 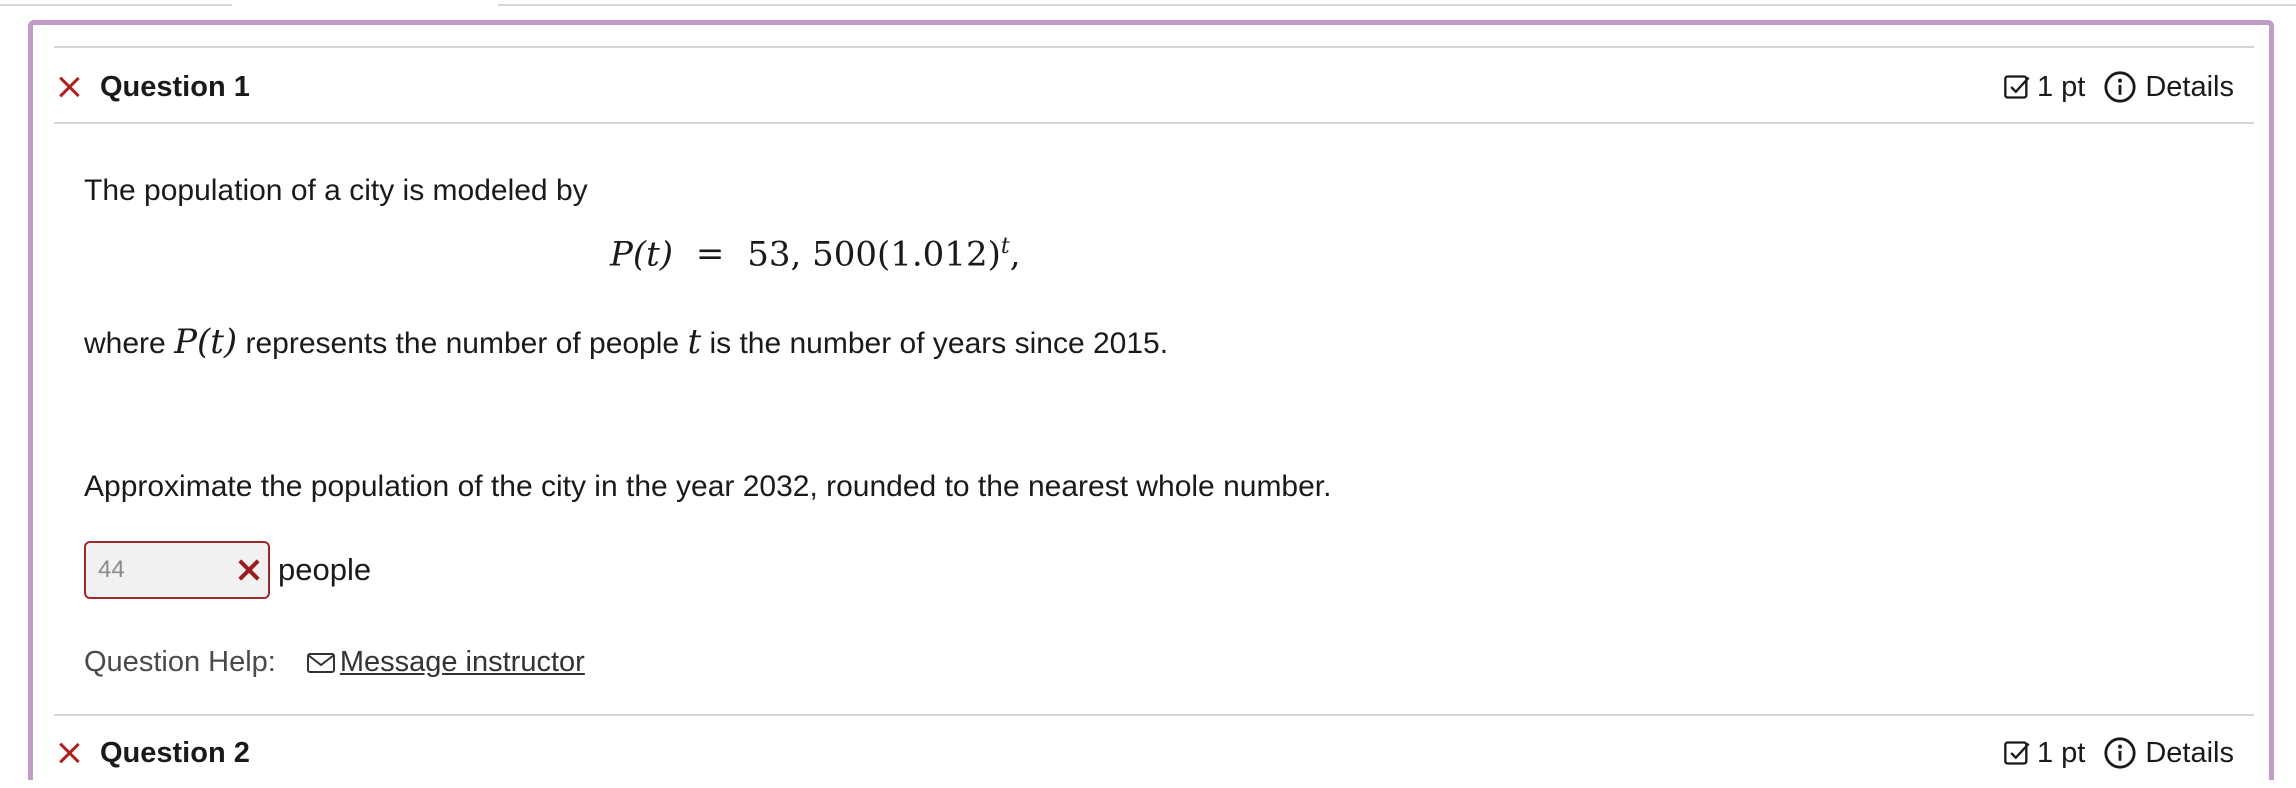 I want to click on question1-meta: 1 pt Details, so click(x=2118, y=87).